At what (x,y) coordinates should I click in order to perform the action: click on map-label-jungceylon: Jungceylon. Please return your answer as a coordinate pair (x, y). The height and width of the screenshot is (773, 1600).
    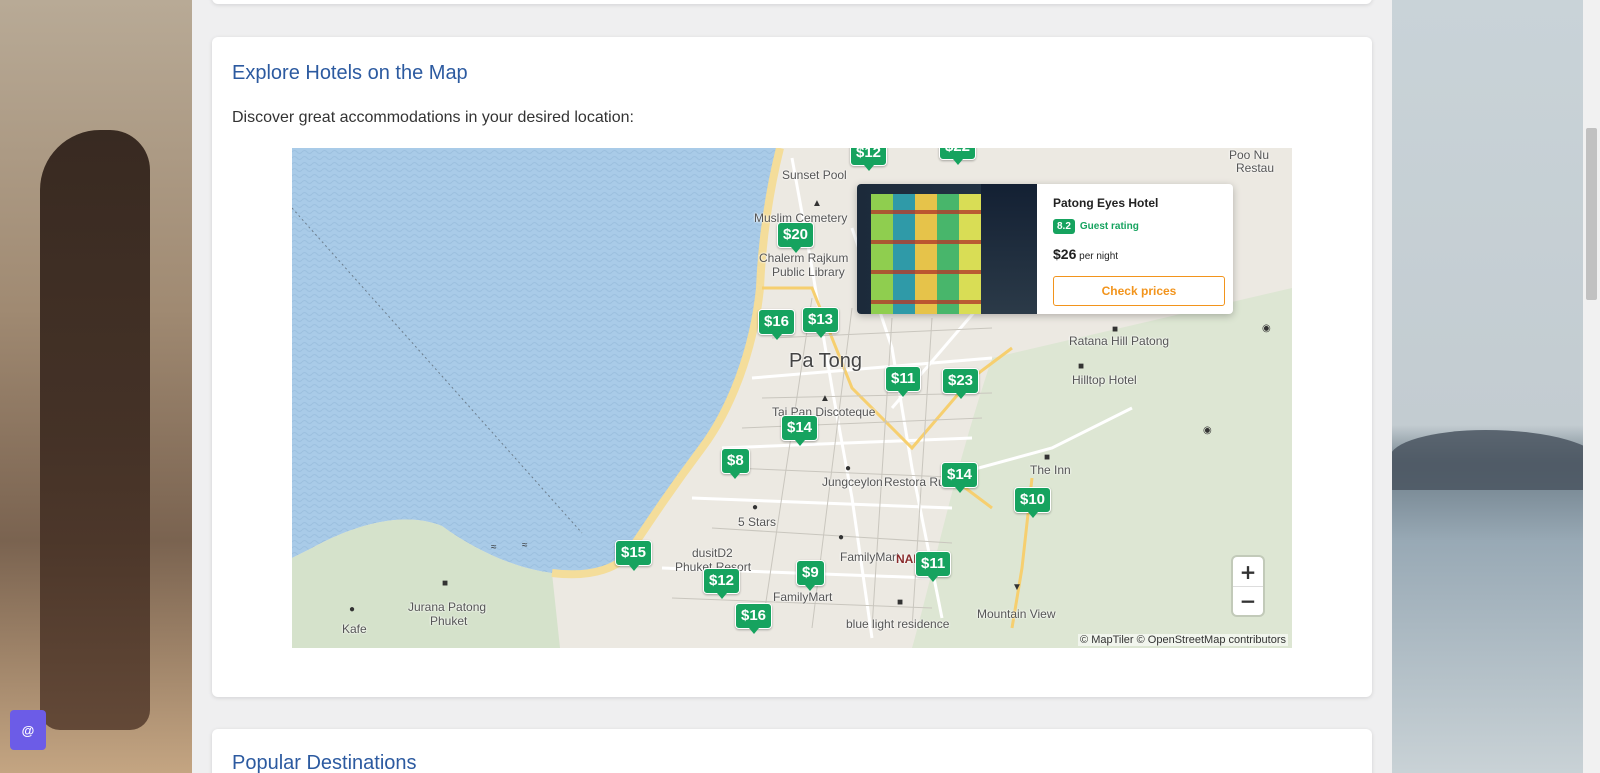
    Looking at the image, I should click on (852, 482).